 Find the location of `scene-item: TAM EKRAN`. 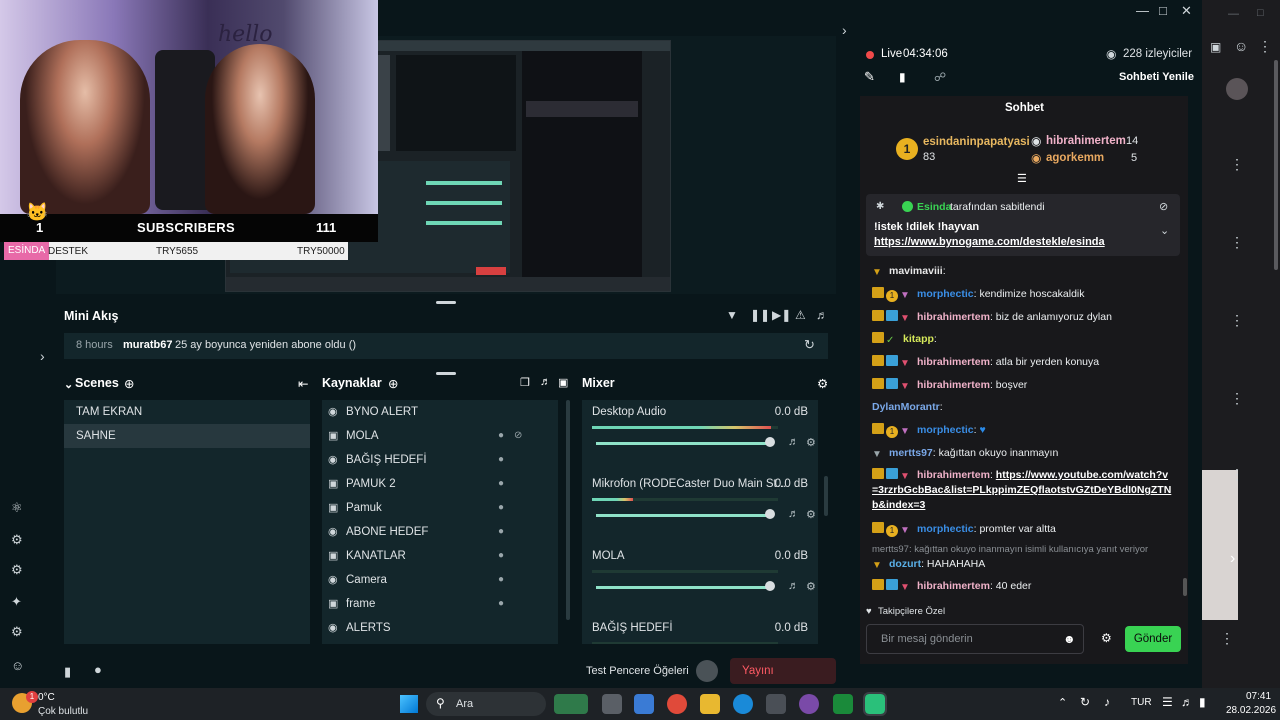

scene-item: TAM EKRAN is located at coordinates (187, 412).